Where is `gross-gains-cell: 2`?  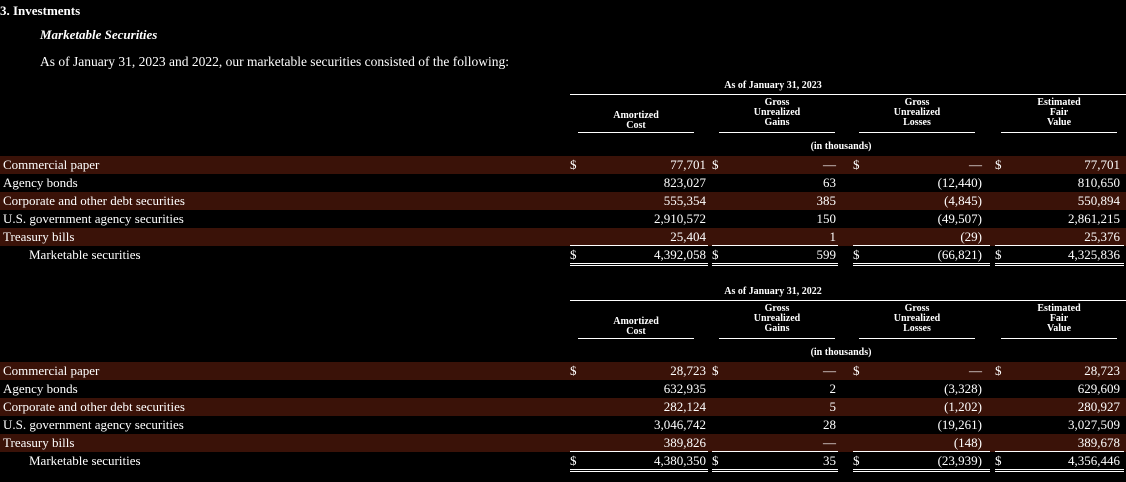
gross-gains-cell: 2 is located at coordinates (833, 388).